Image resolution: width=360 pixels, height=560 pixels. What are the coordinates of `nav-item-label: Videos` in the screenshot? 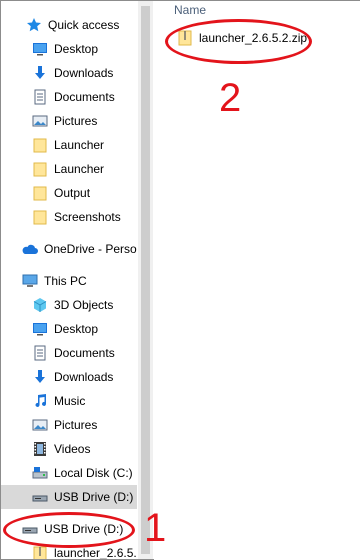 It's located at (72, 449).